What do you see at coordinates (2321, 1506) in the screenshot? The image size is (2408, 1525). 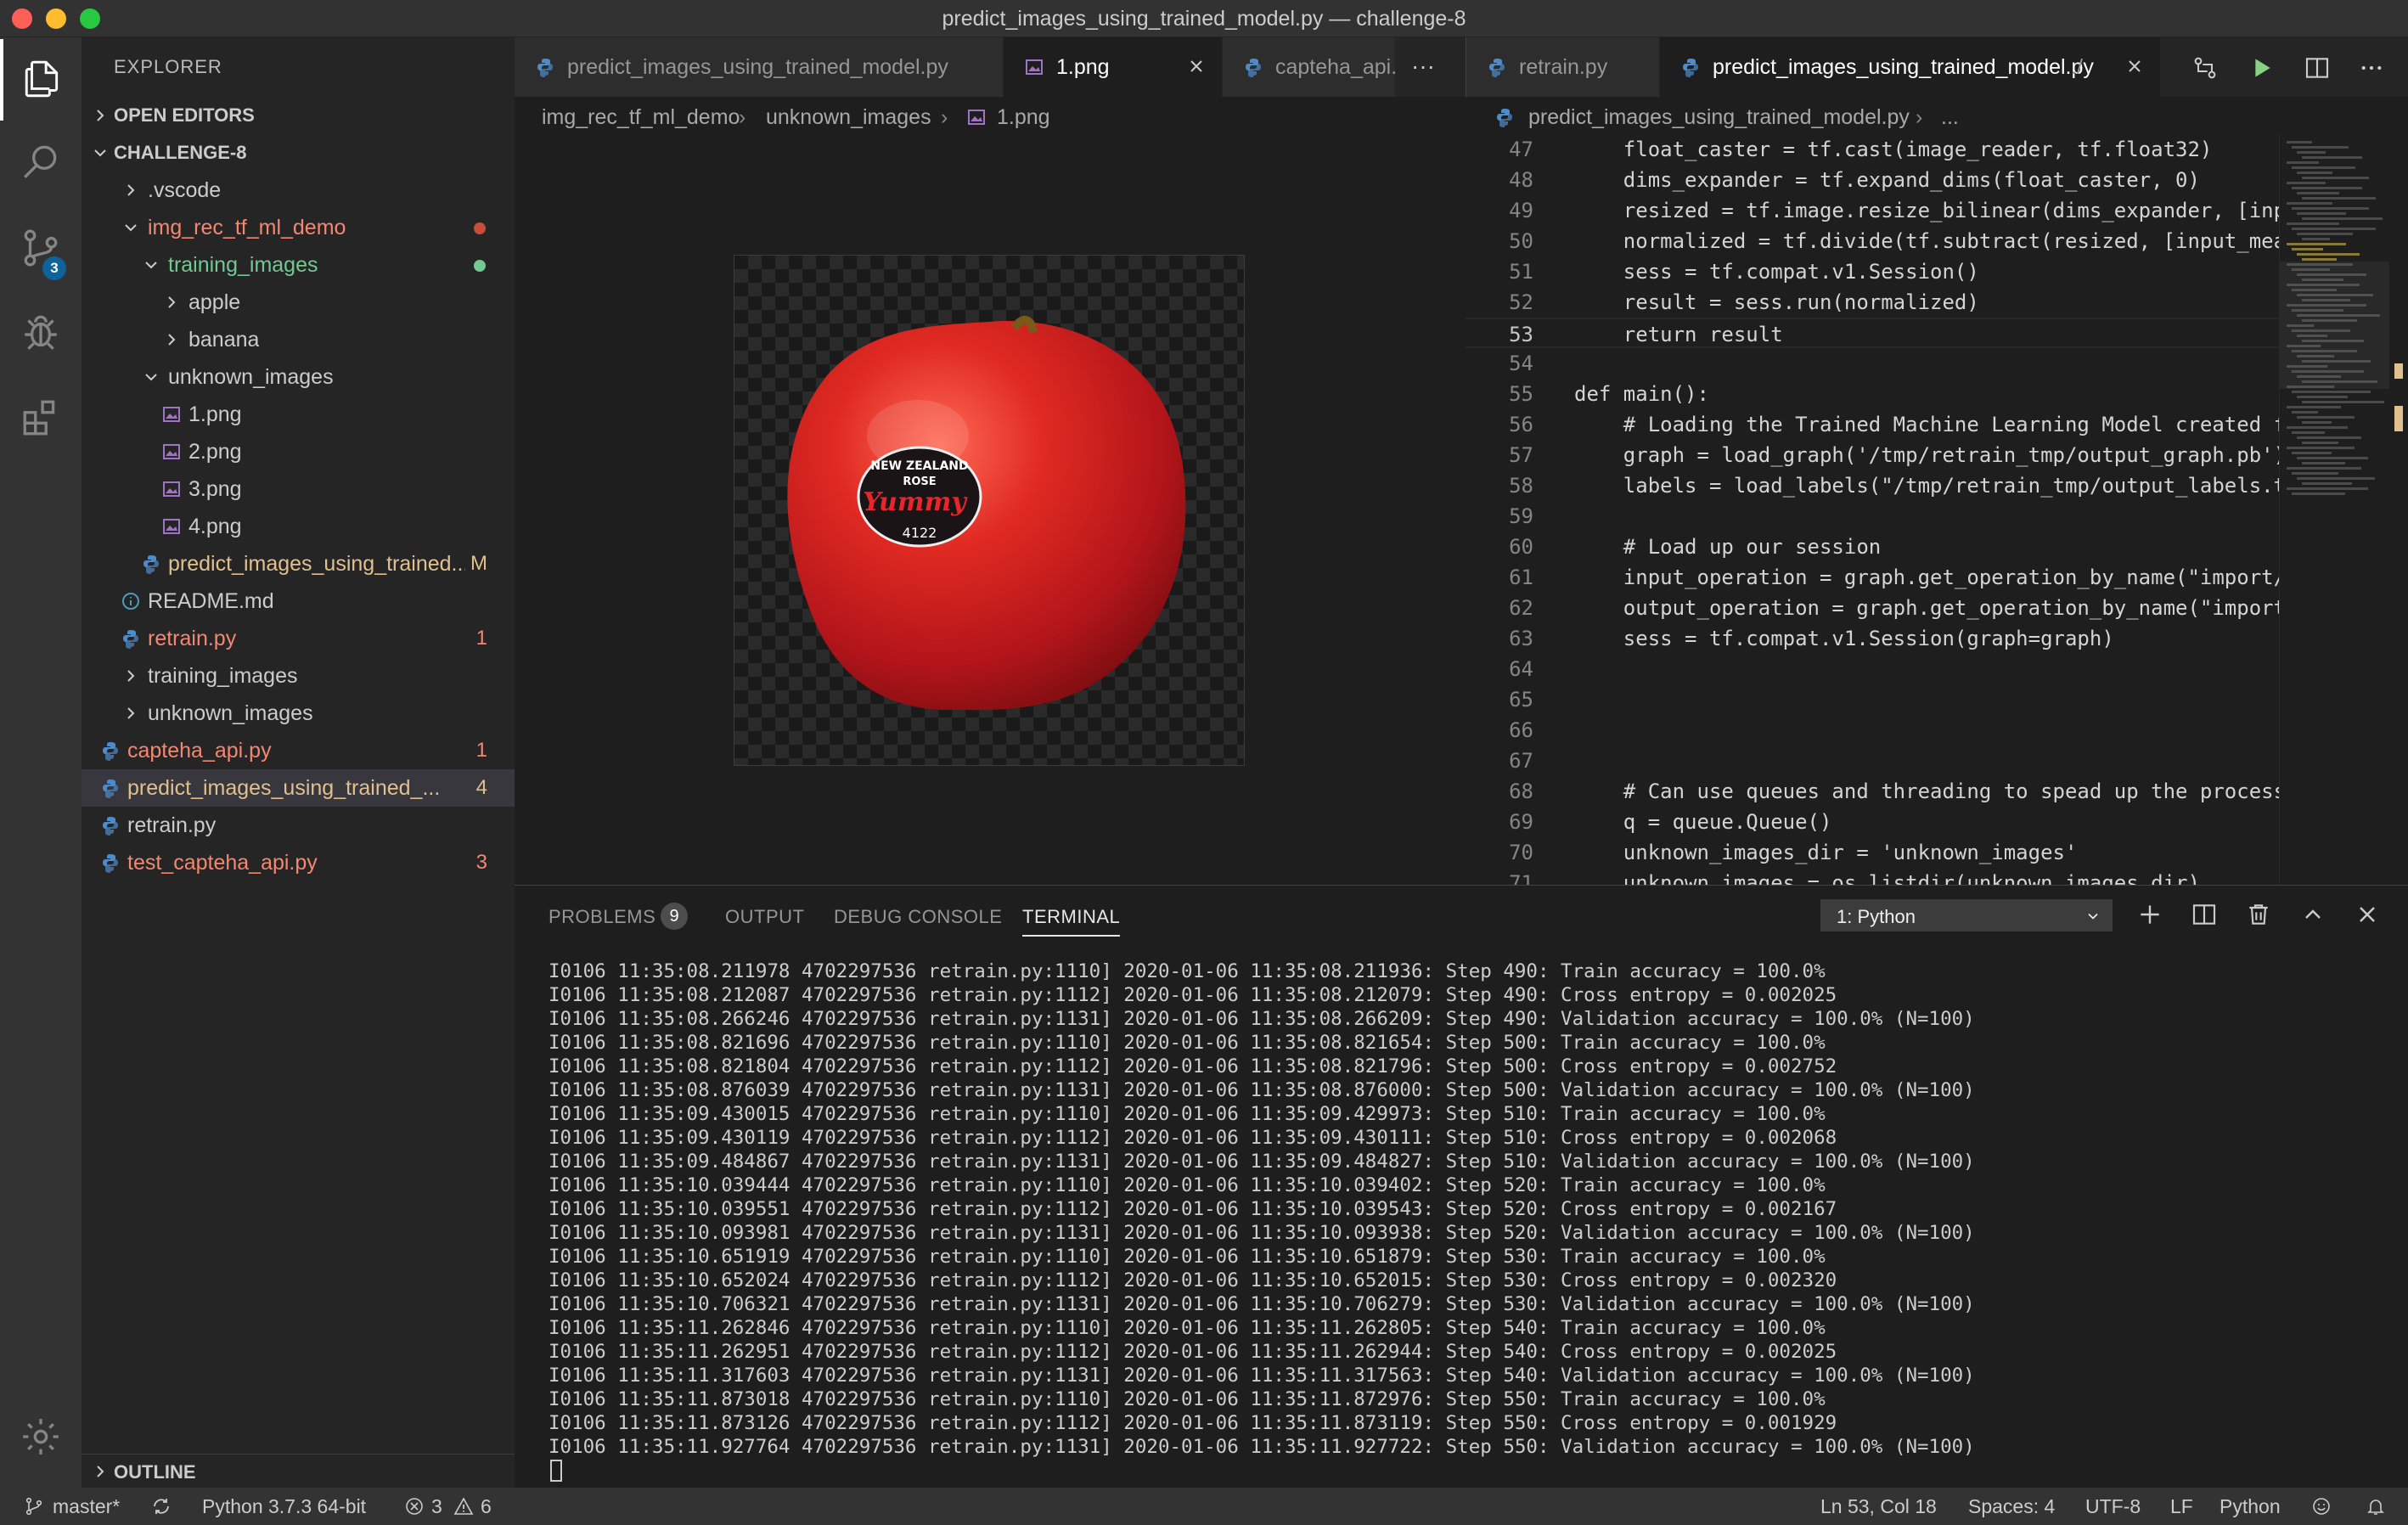 I see `feedback-smiley-icon` at bounding box center [2321, 1506].